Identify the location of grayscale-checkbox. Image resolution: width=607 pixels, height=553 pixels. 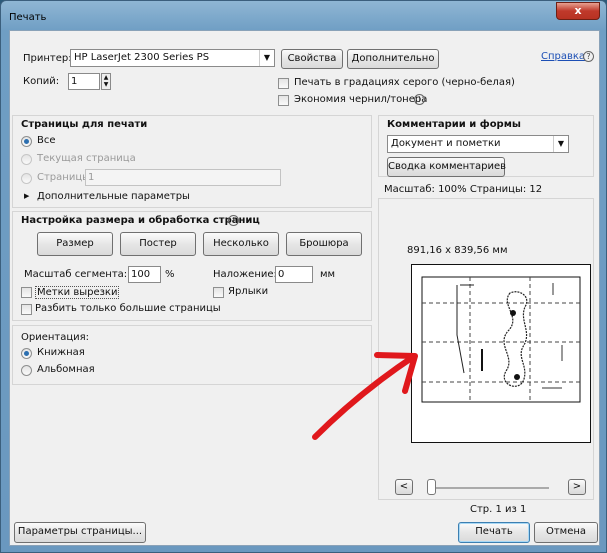
(283, 83).